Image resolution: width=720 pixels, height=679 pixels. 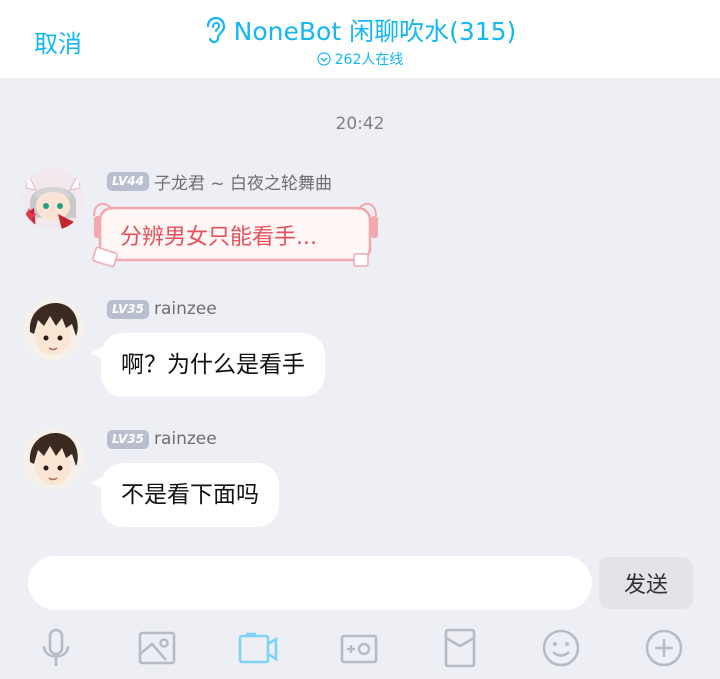 I want to click on sender-meta: LV44 子龙君 ~ 白夜之轮舞曲, so click(x=219, y=181).